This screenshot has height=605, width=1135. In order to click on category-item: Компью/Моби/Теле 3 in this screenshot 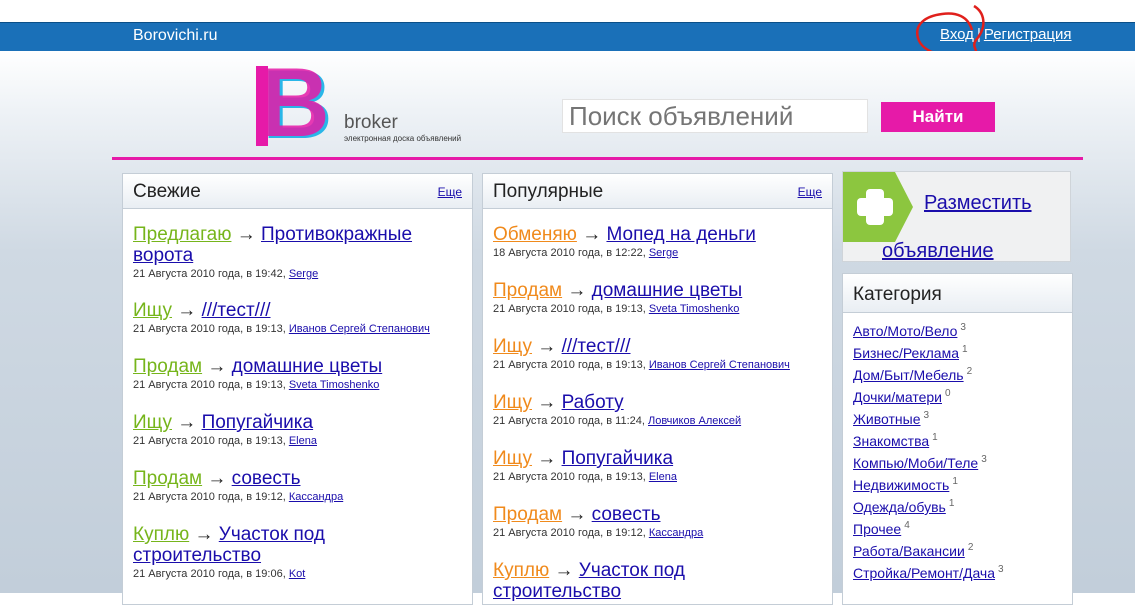, I will do `click(928, 465)`.